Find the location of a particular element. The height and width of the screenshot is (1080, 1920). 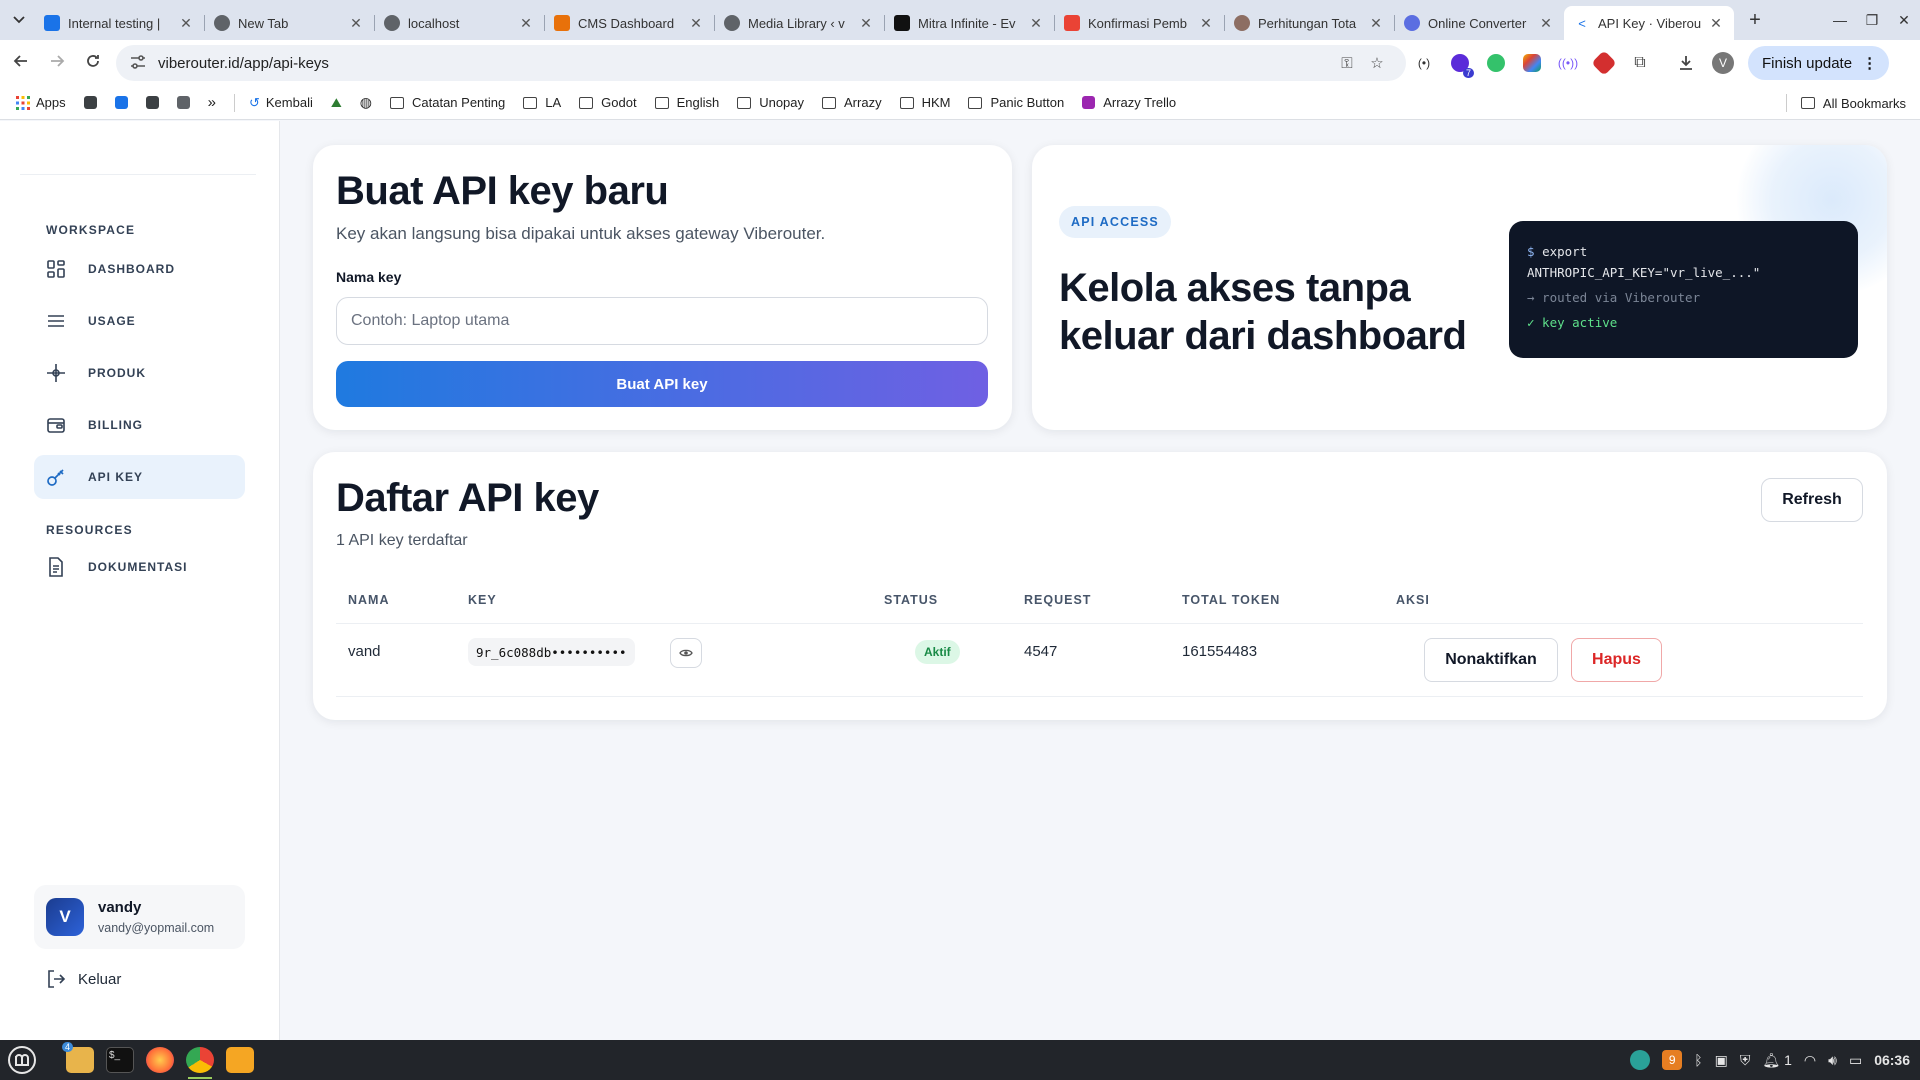

browser-tab: New Tab ✕ is located at coordinates (289, 23).